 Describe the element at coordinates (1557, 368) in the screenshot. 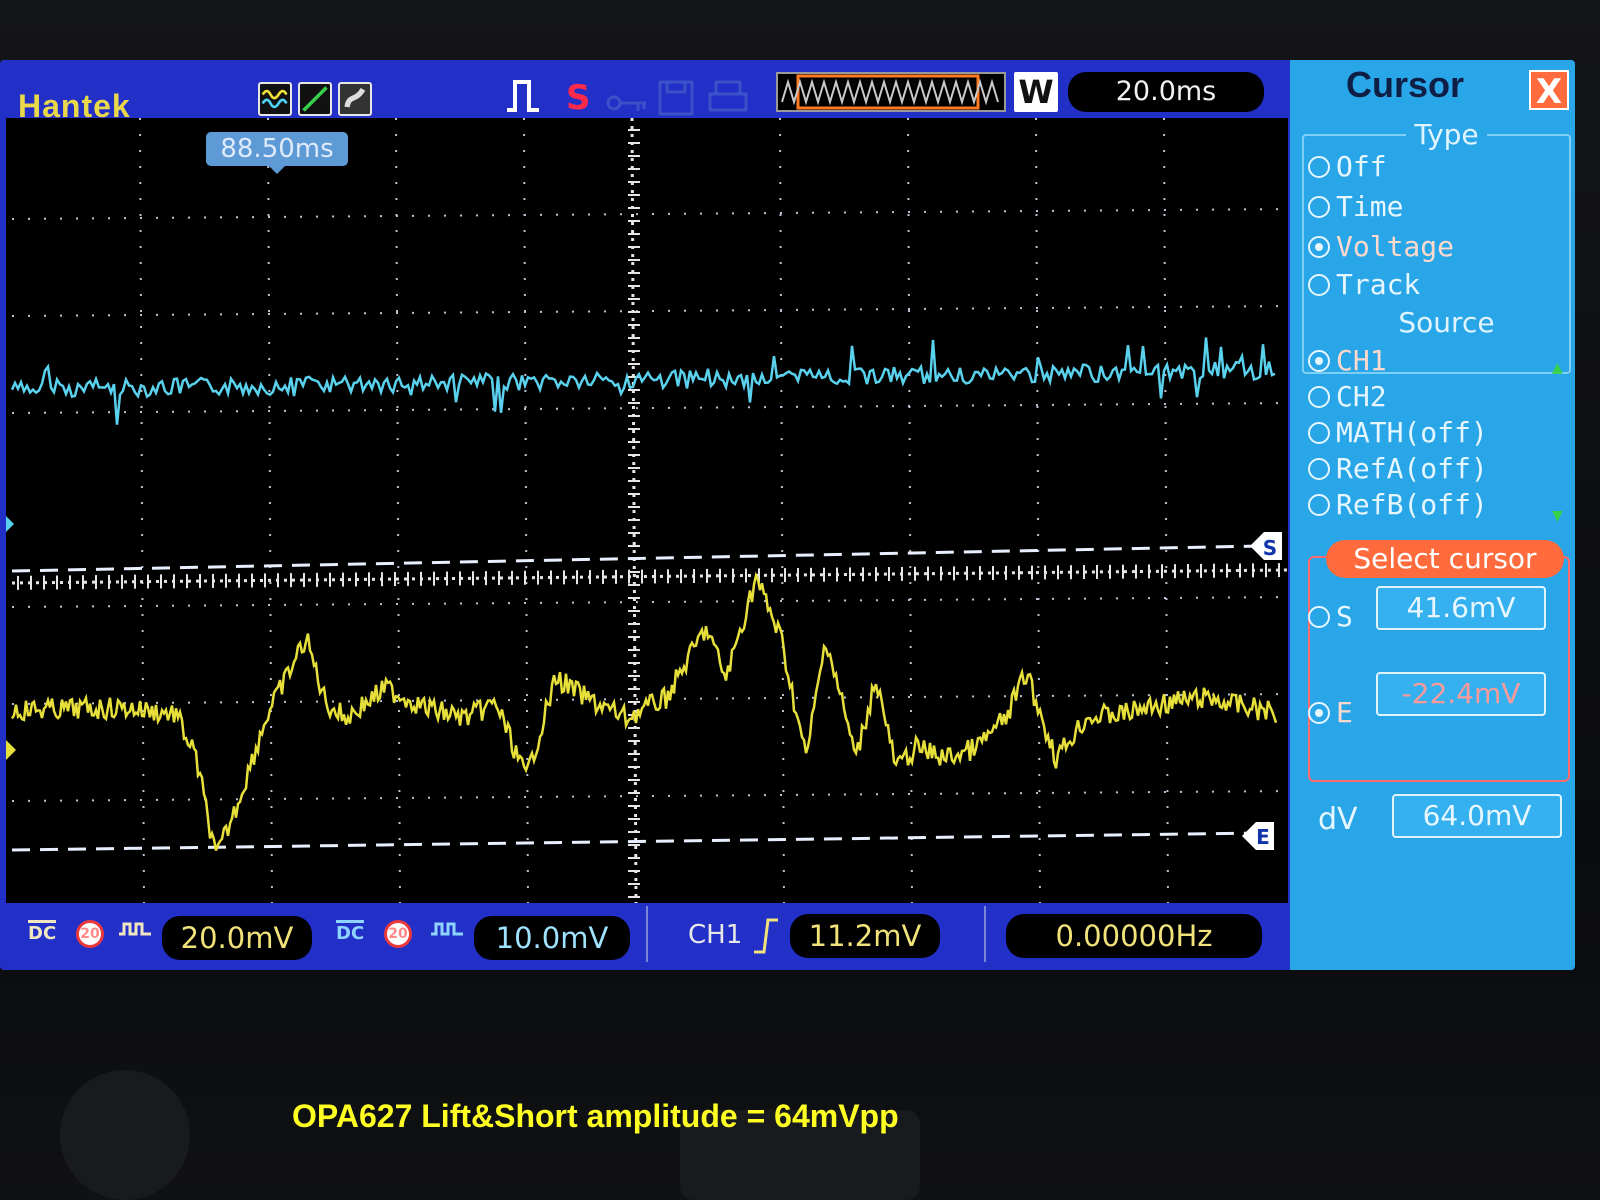

I see `scroll-up-icon: ▲` at that location.